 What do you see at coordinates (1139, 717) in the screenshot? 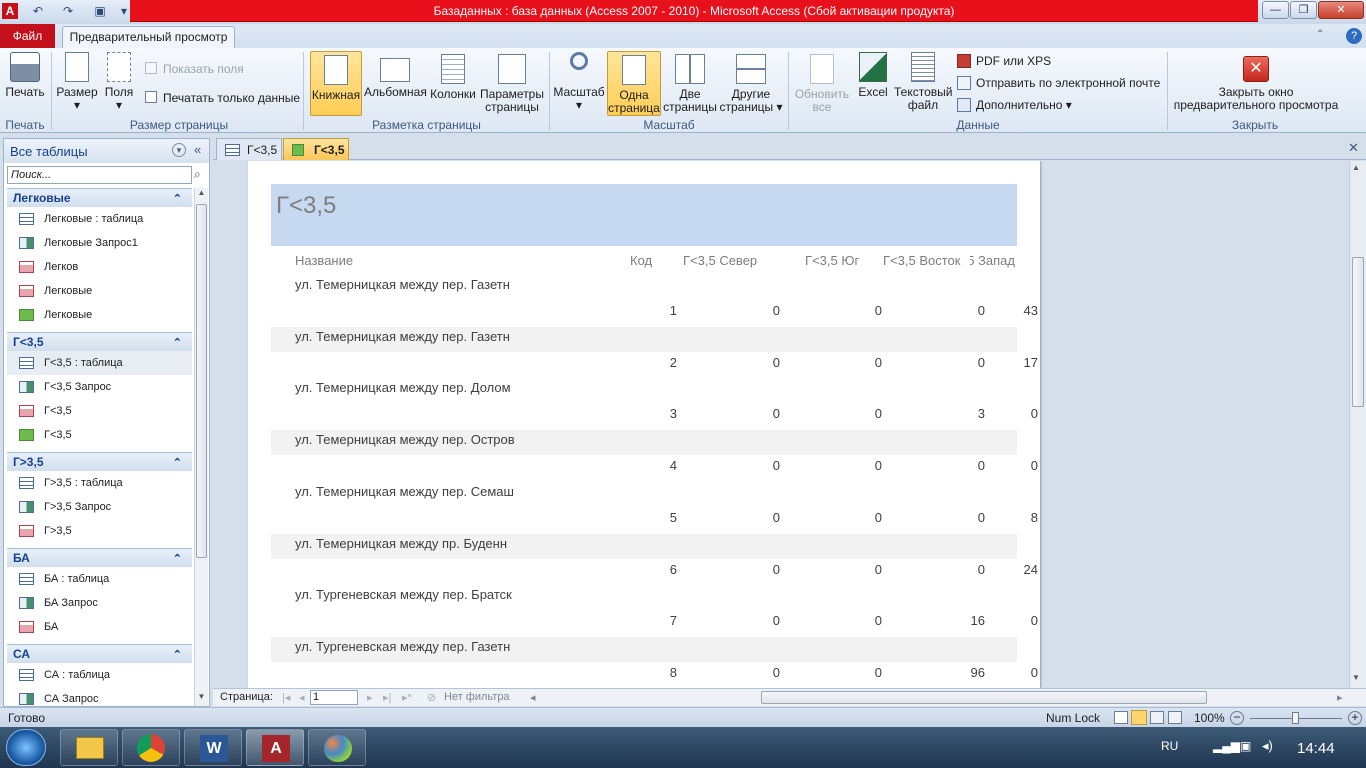
I see `view-print-preview-icon` at bounding box center [1139, 717].